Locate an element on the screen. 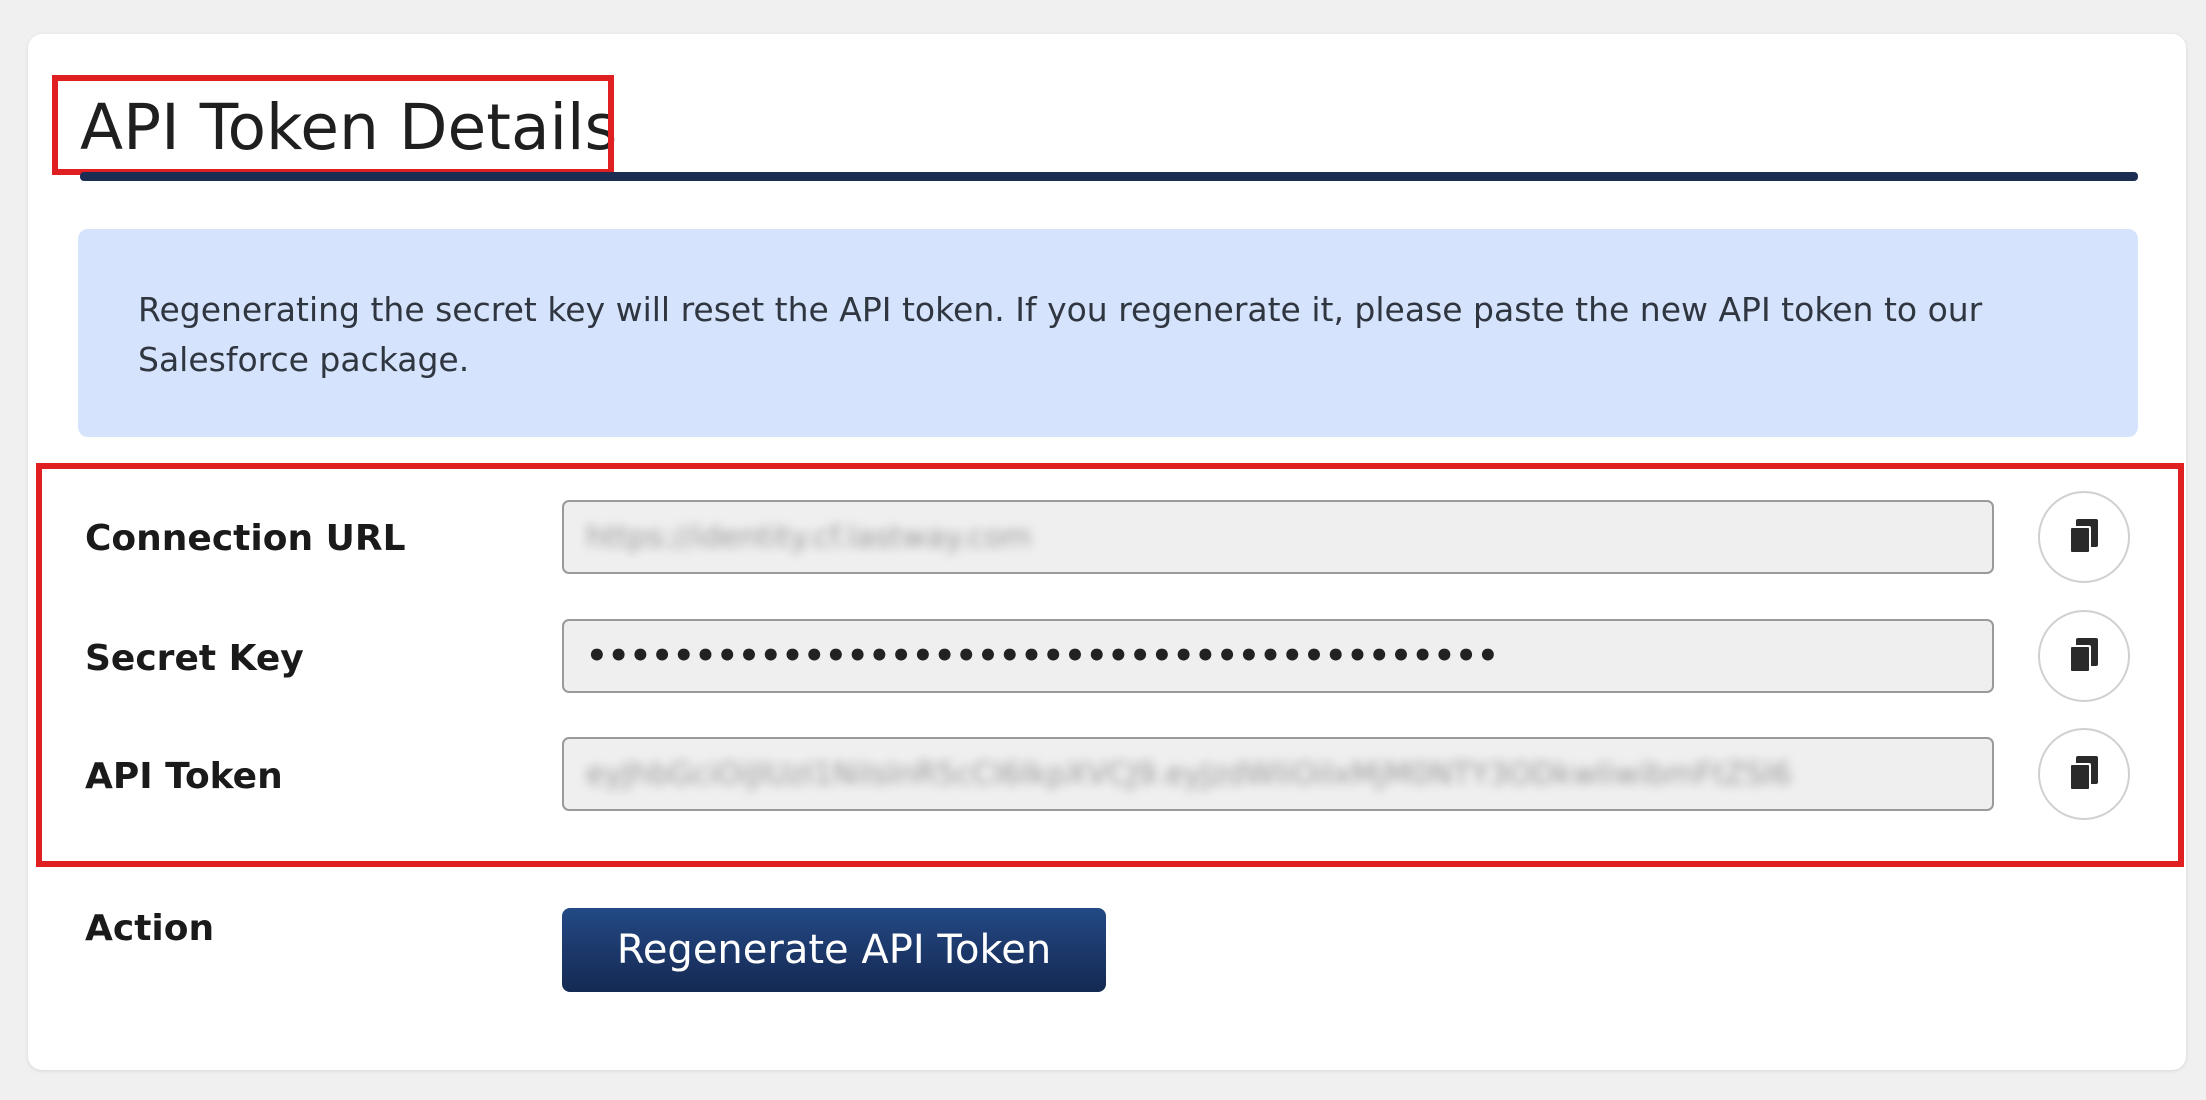 The width and height of the screenshot is (2206, 1100). regenerate-api-token-button: Regenerate API Token is located at coordinates (834, 950).